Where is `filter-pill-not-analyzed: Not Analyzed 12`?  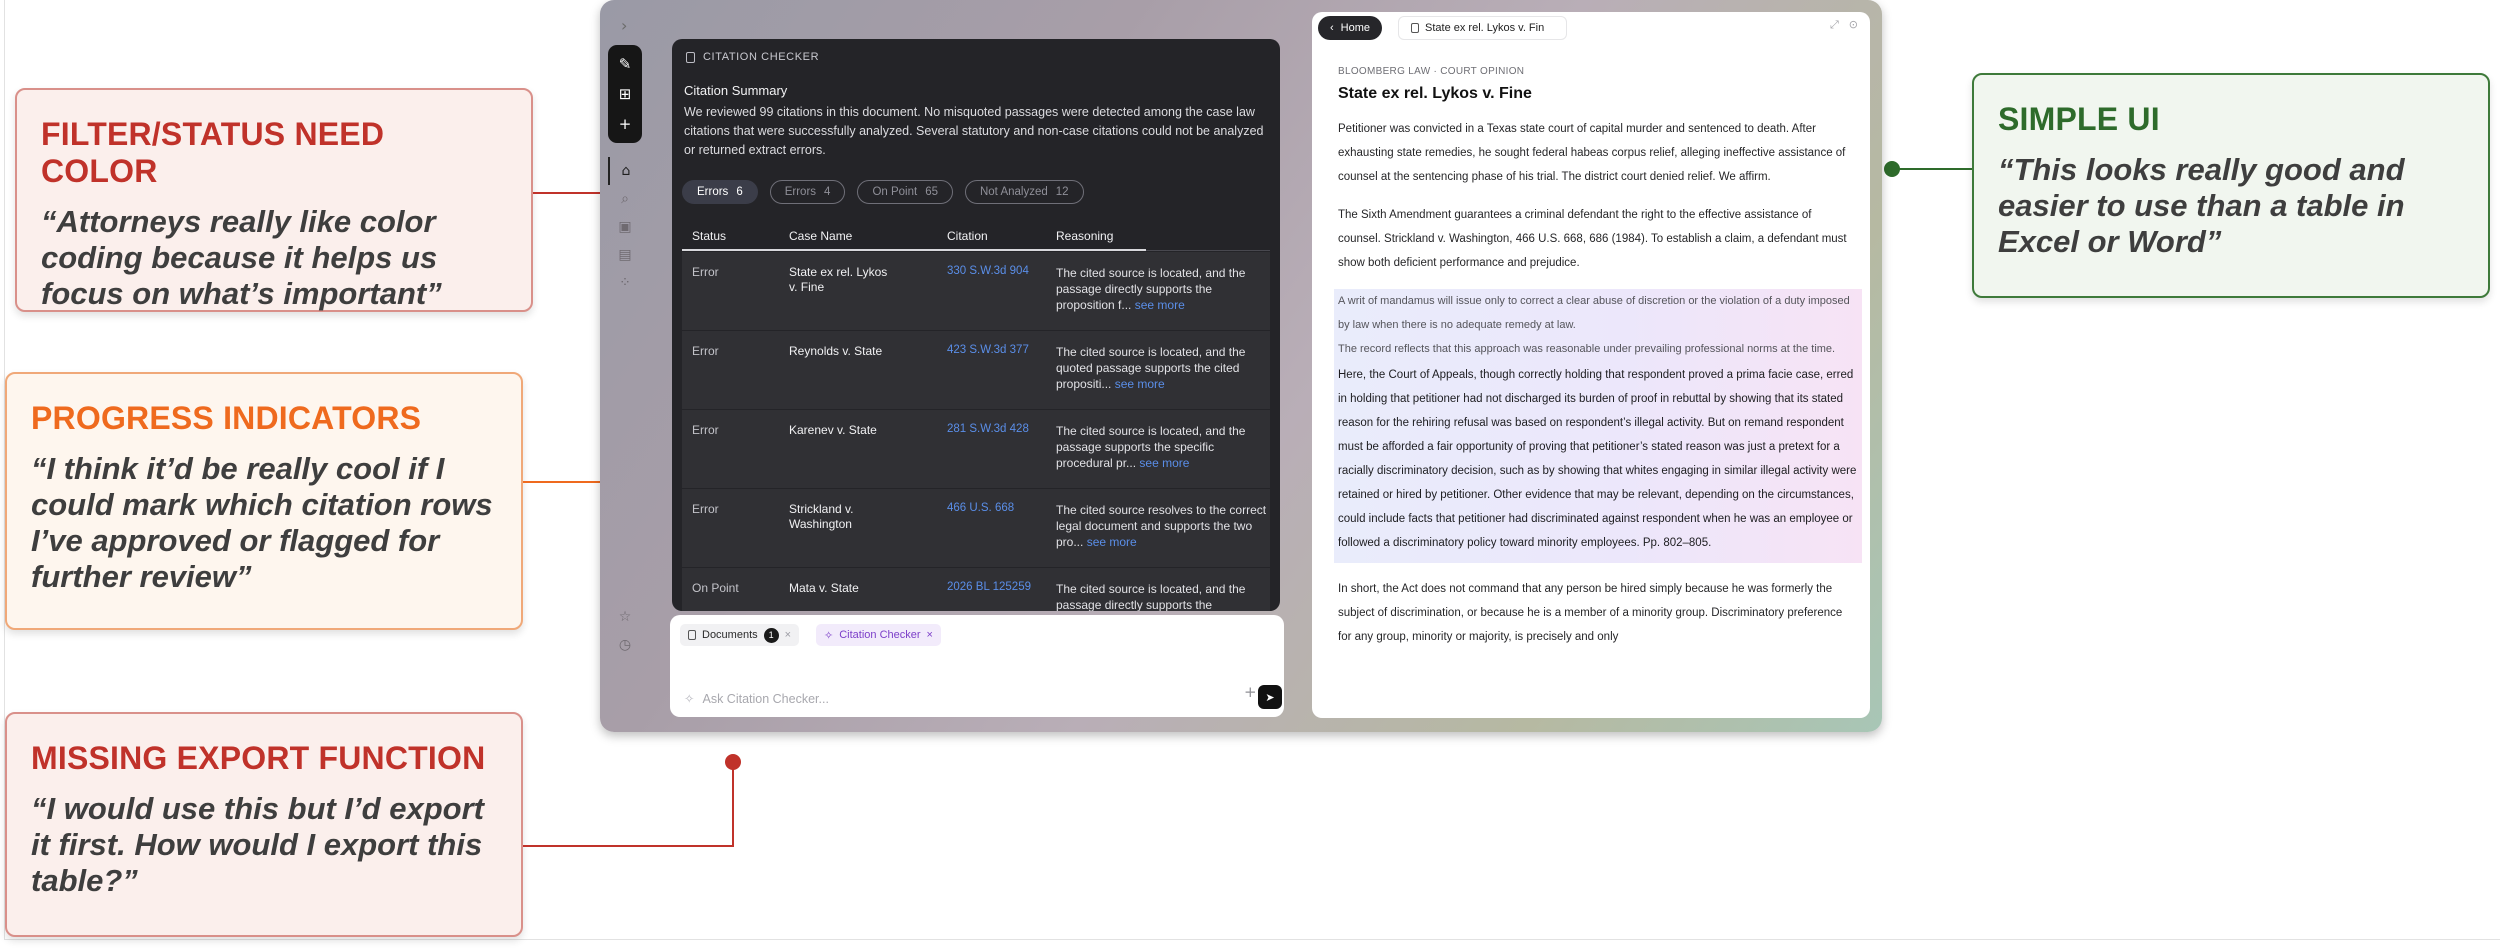 filter-pill-not-analyzed: Not Analyzed 12 is located at coordinates (1024, 192).